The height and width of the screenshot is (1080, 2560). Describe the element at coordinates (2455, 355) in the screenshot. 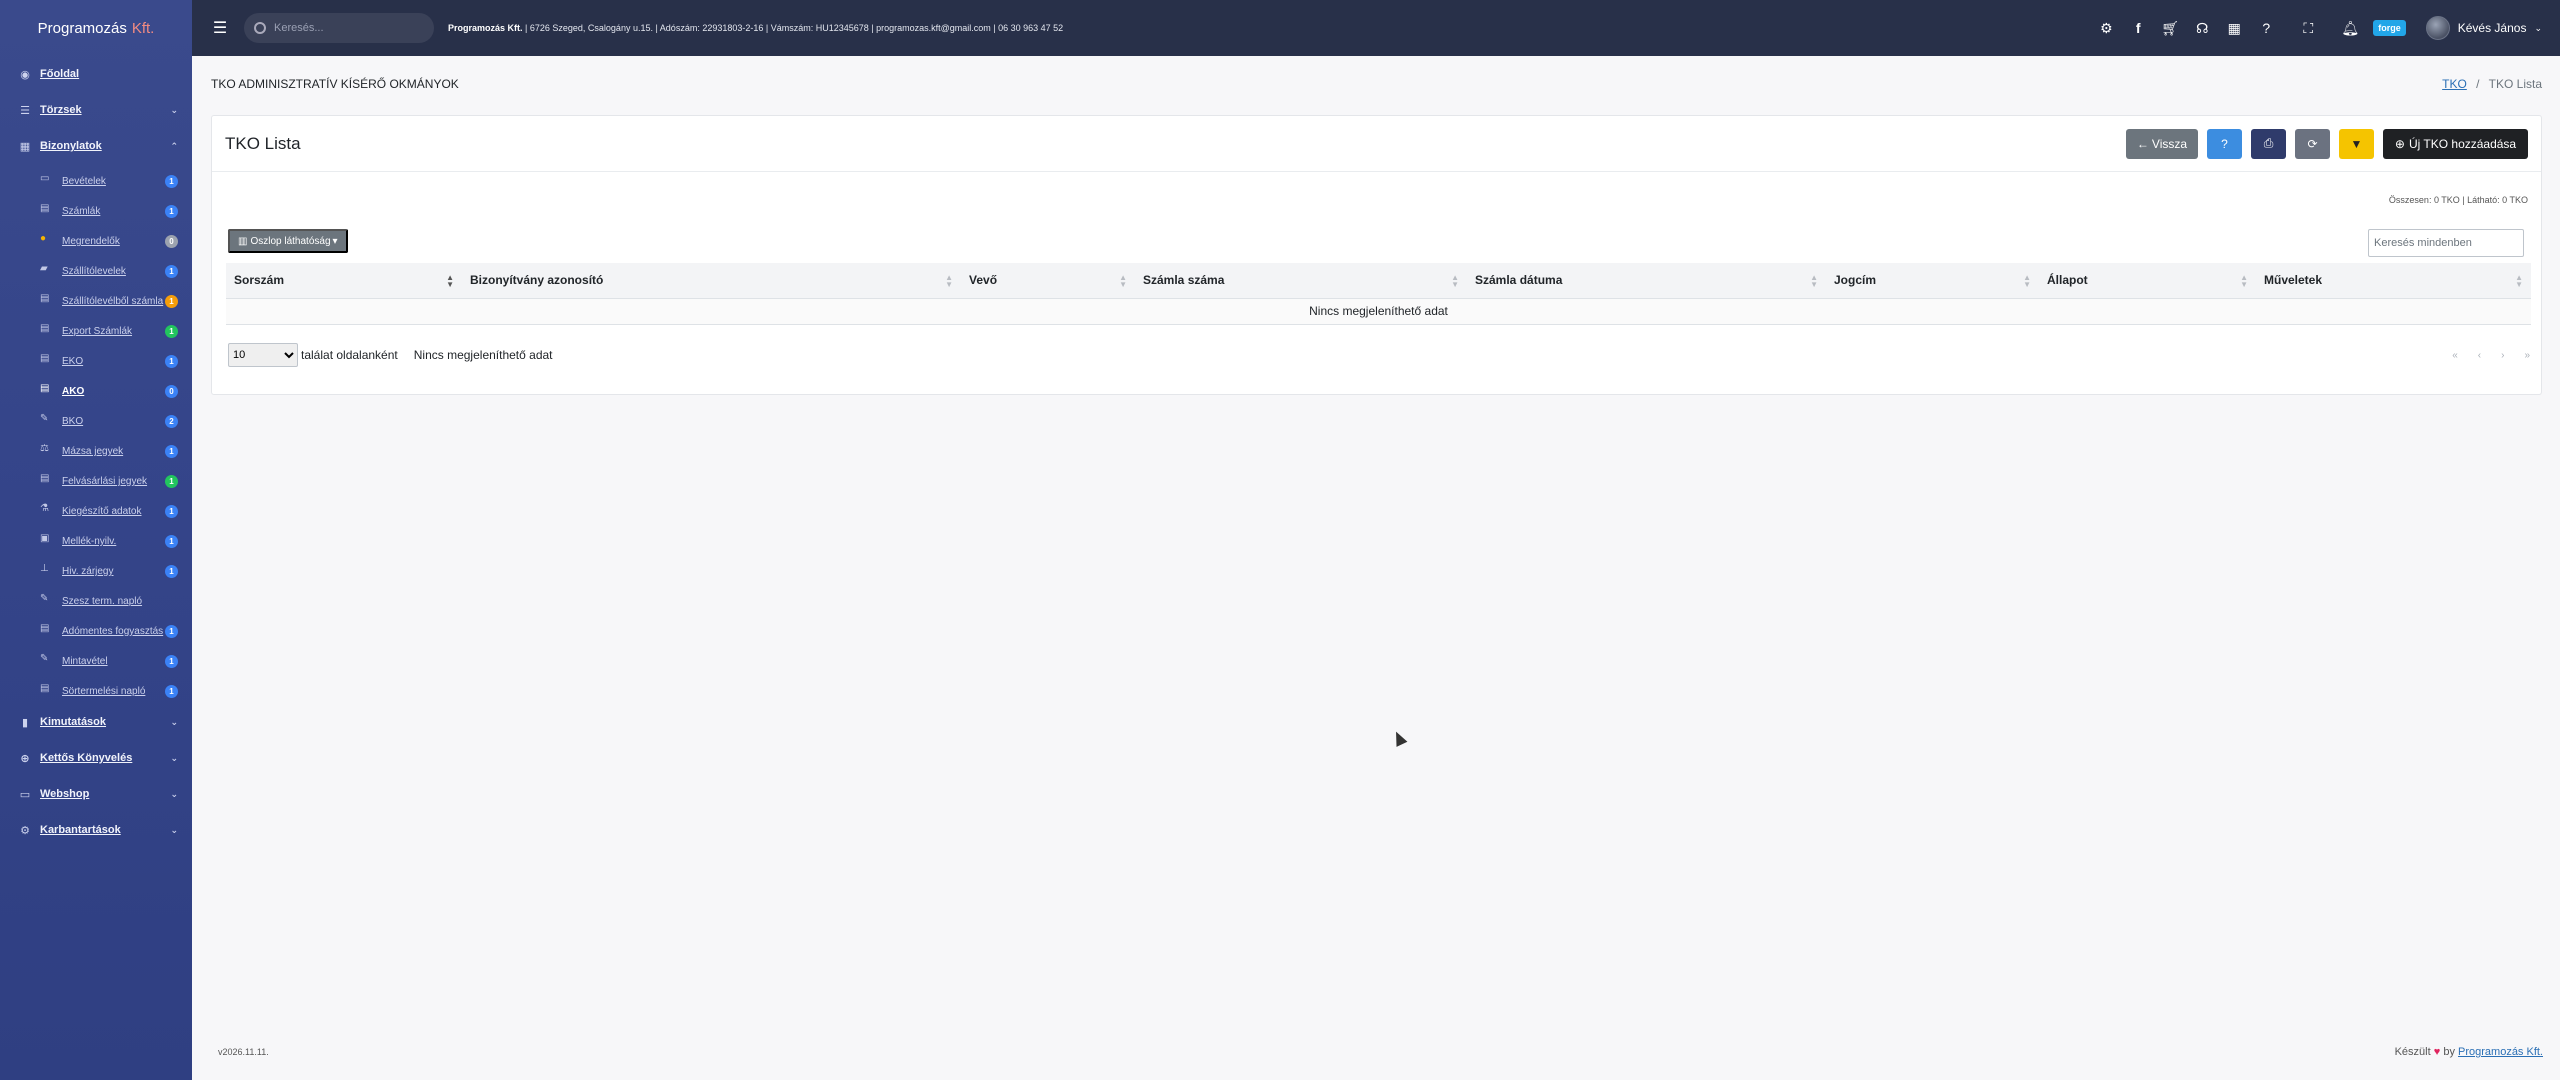

I see `first-page-button: «` at that location.